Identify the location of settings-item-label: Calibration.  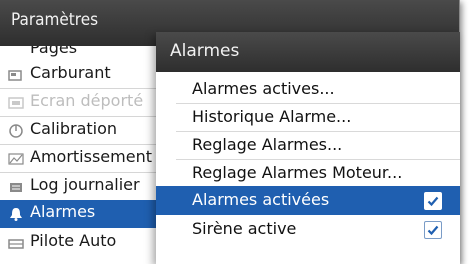
(74, 128).